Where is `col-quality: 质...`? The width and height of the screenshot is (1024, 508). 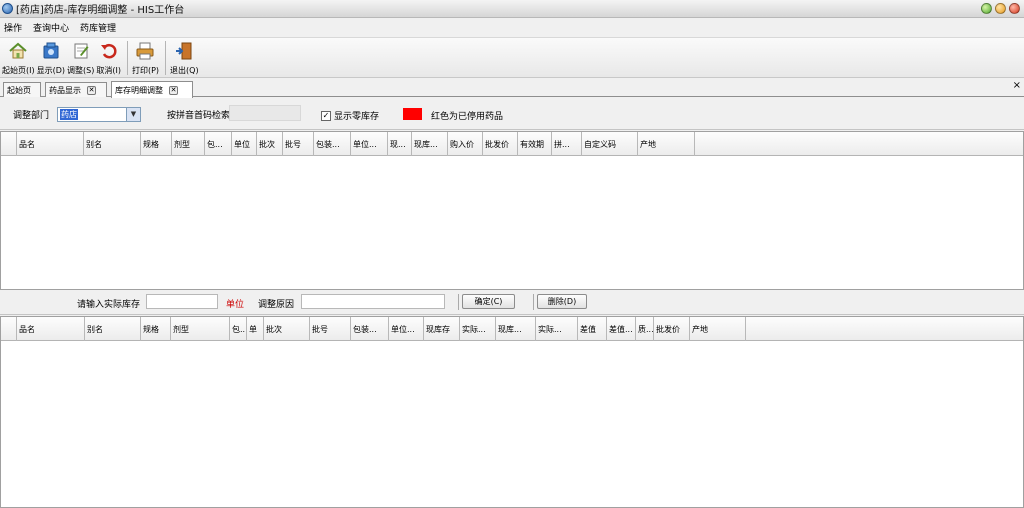
col-quality: 质... is located at coordinates (645, 329).